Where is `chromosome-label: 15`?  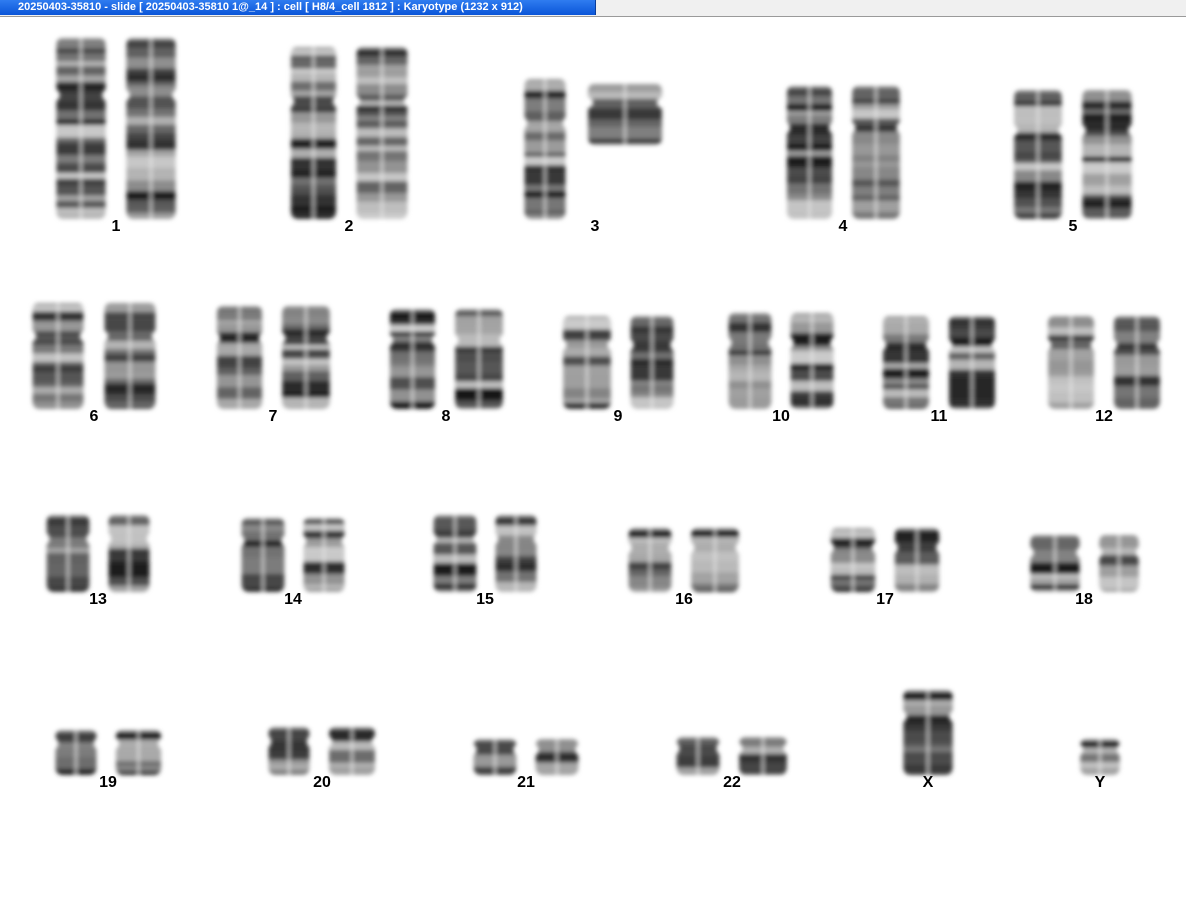
chromosome-label: 15 is located at coordinates (485, 599).